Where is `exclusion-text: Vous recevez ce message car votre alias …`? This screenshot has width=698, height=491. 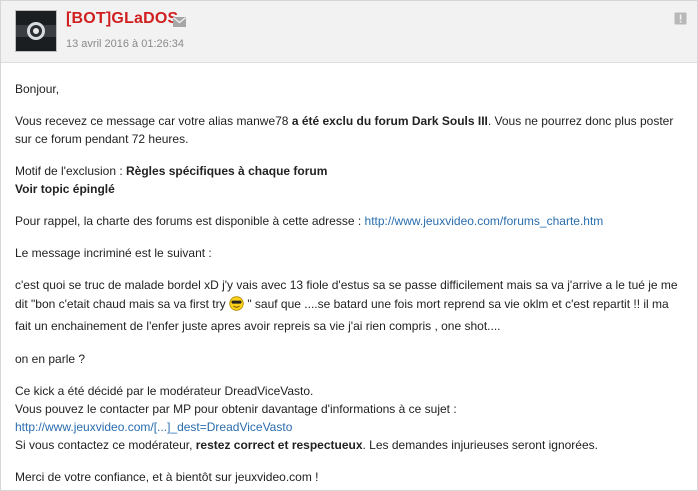 exclusion-text: Vous recevez ce message car votre alias … is located at coordinates (153, 121).